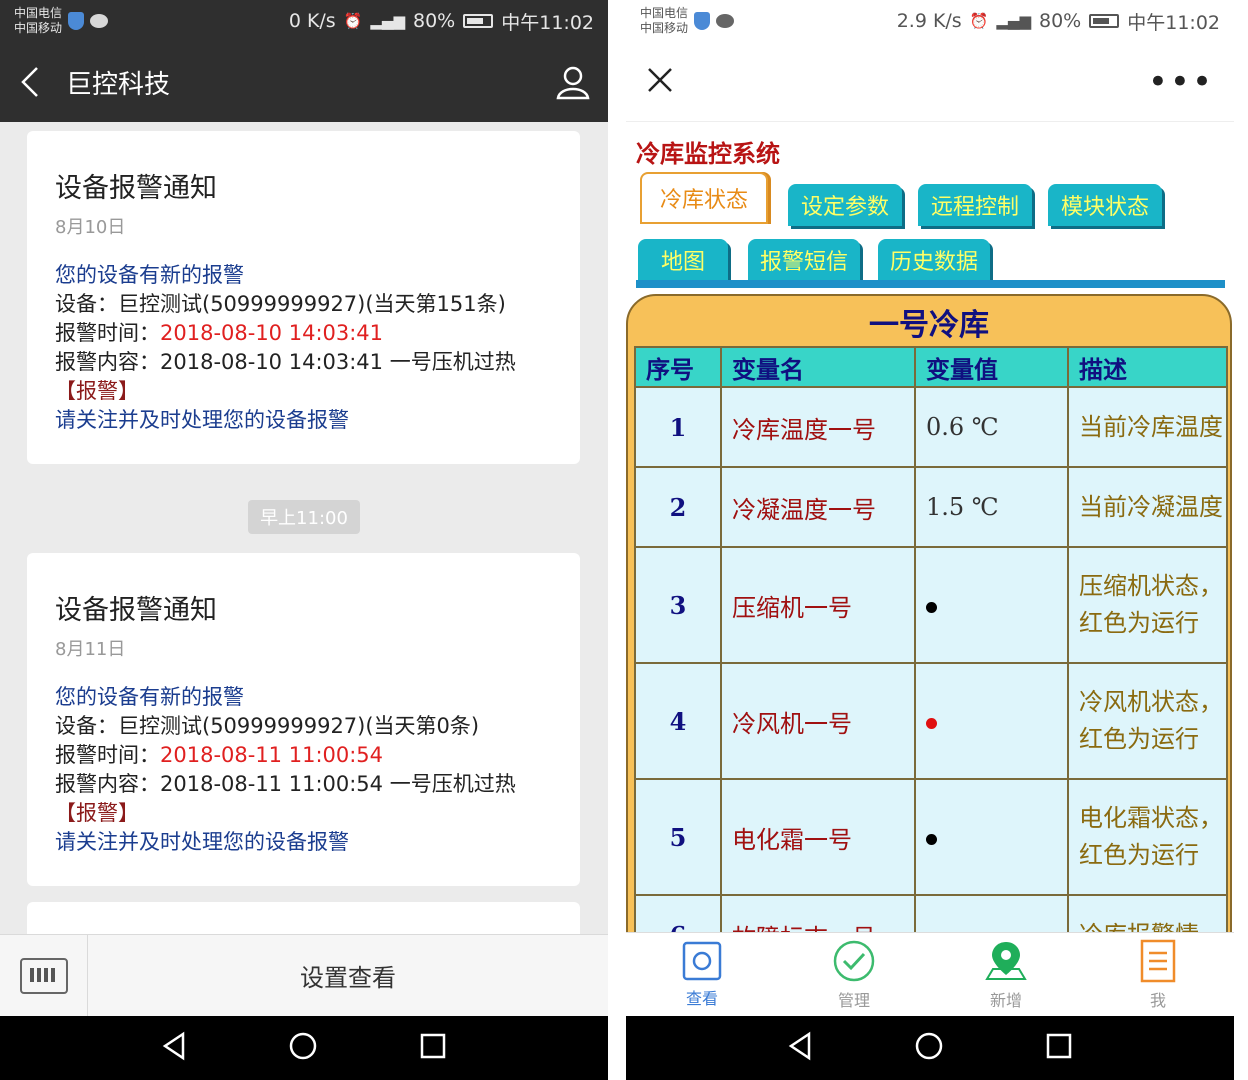 Image resolution: width=1248 pixels, height=1080 pixels. I want to click on system-nav-bar, so click(930, 1048).